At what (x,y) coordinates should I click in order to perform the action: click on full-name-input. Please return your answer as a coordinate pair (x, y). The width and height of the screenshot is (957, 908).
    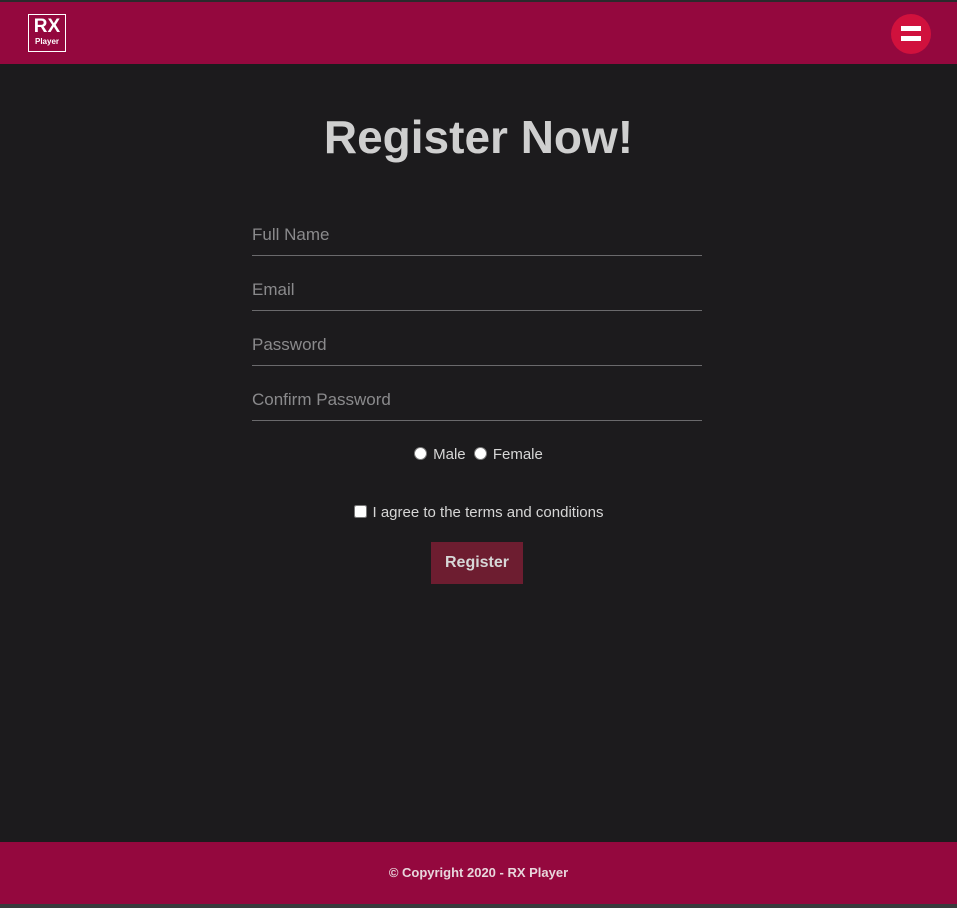
    Looking at the image, I should click on (477, 235).